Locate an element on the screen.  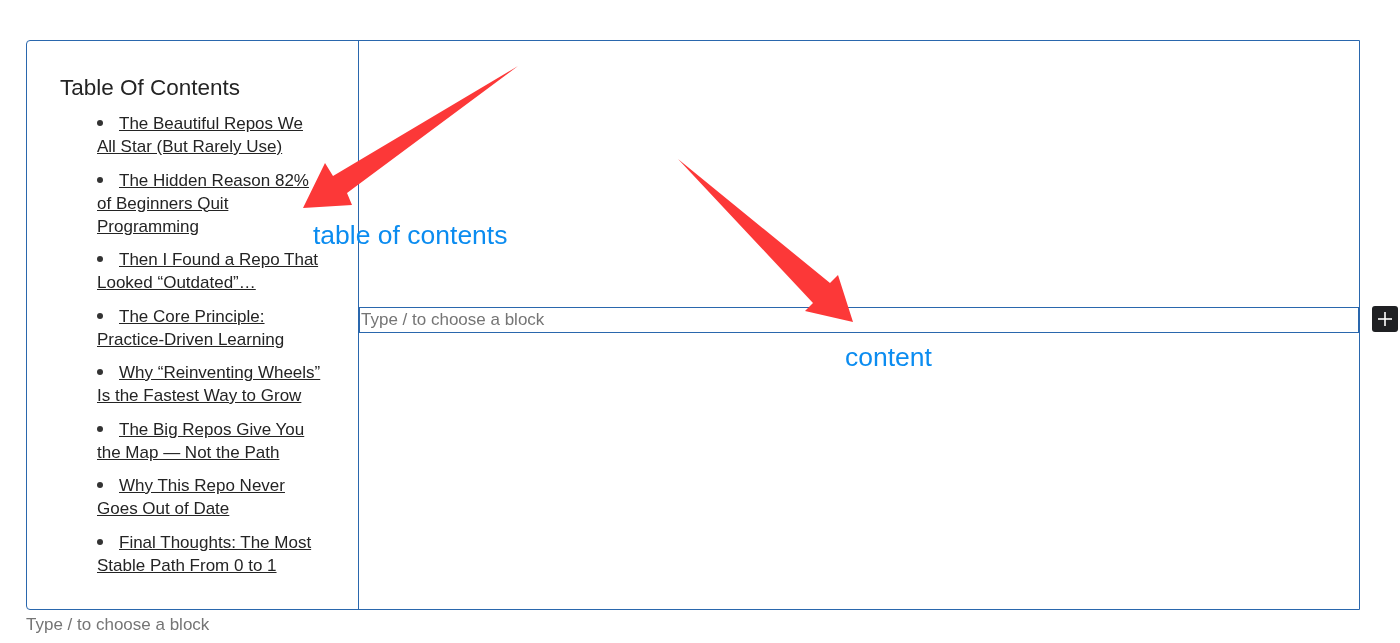
annotation-label: content is located at coordinates (888, 357).